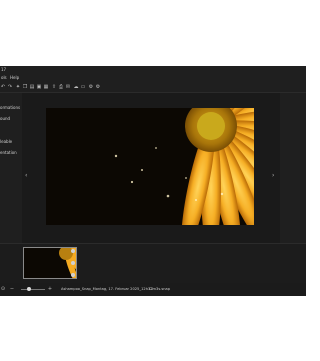 This screenshot has height=361, width=320. What do you see at coordinates (76, 87) in the screenshot?
I see `upload-icon: ☁` at bounding box center [76, 87].